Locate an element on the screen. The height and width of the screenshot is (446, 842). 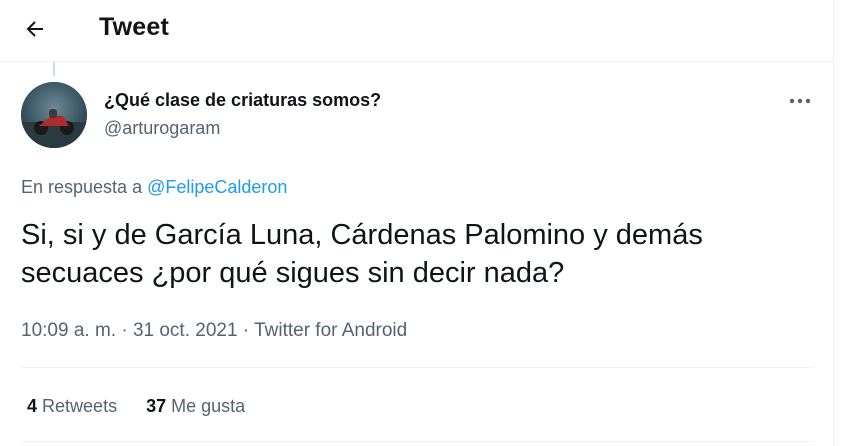
avatar is located at coordinates (54, 115).